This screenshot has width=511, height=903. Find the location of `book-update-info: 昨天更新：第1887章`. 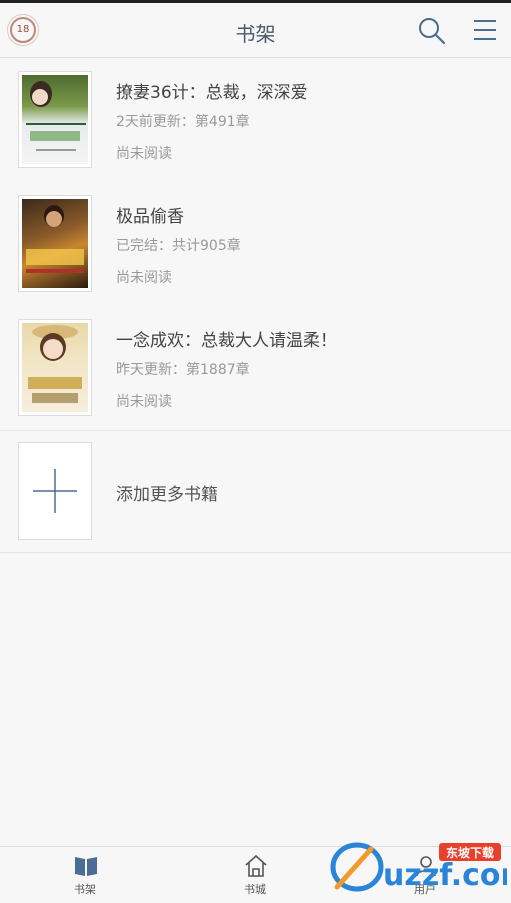

book-update-info: 昨天更新：第1887章 is located at coordinates (183, 370).